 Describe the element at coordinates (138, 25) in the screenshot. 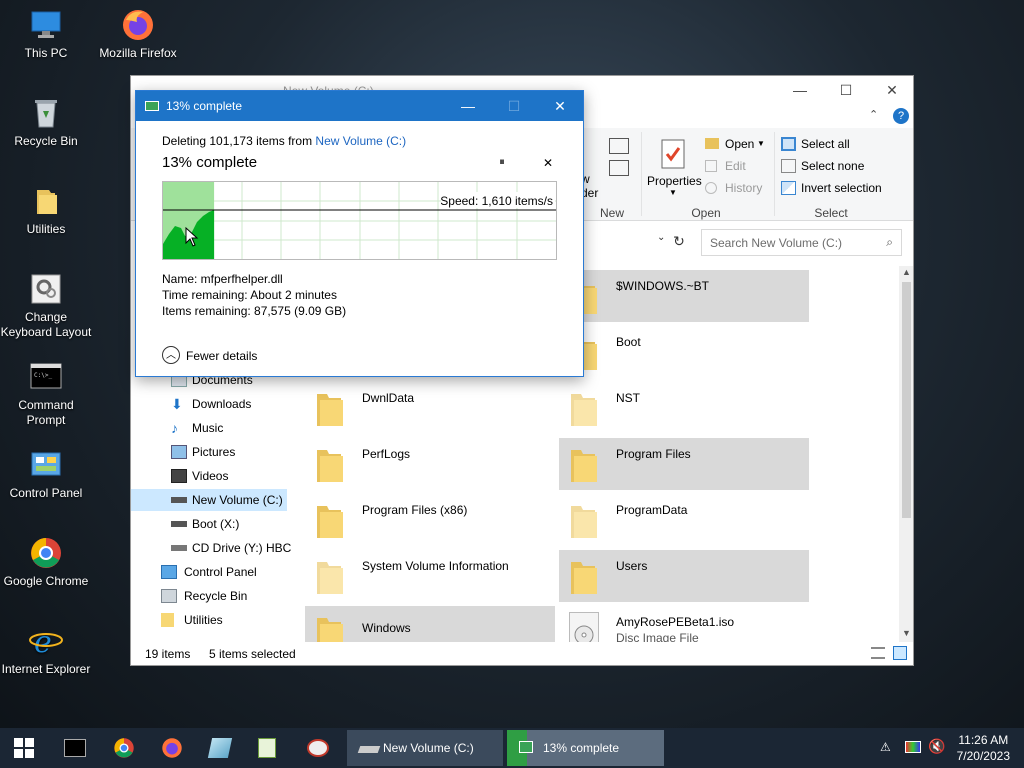

I see `firefox-icon` at that location.